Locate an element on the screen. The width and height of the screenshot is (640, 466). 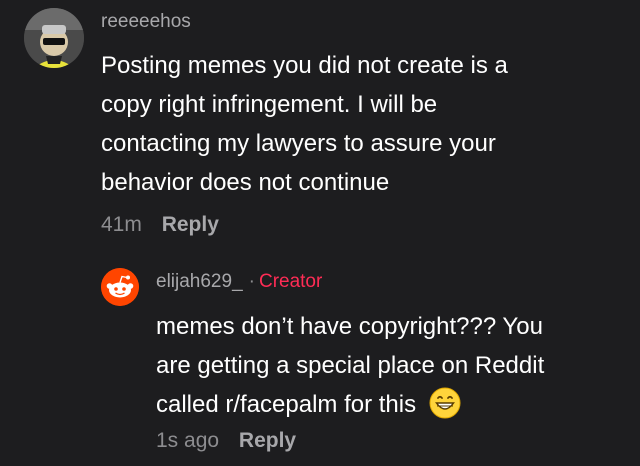
user-avatar is located at coordinates (54, 38).